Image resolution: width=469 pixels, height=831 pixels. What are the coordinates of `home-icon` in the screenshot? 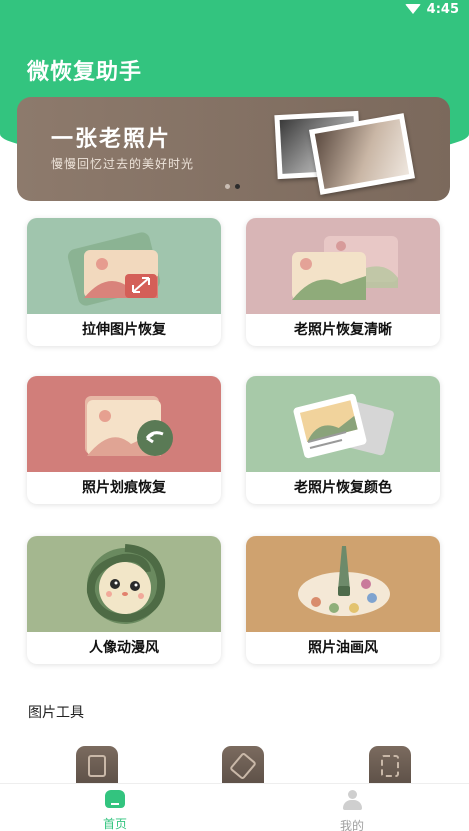 It's located at (115, 799).